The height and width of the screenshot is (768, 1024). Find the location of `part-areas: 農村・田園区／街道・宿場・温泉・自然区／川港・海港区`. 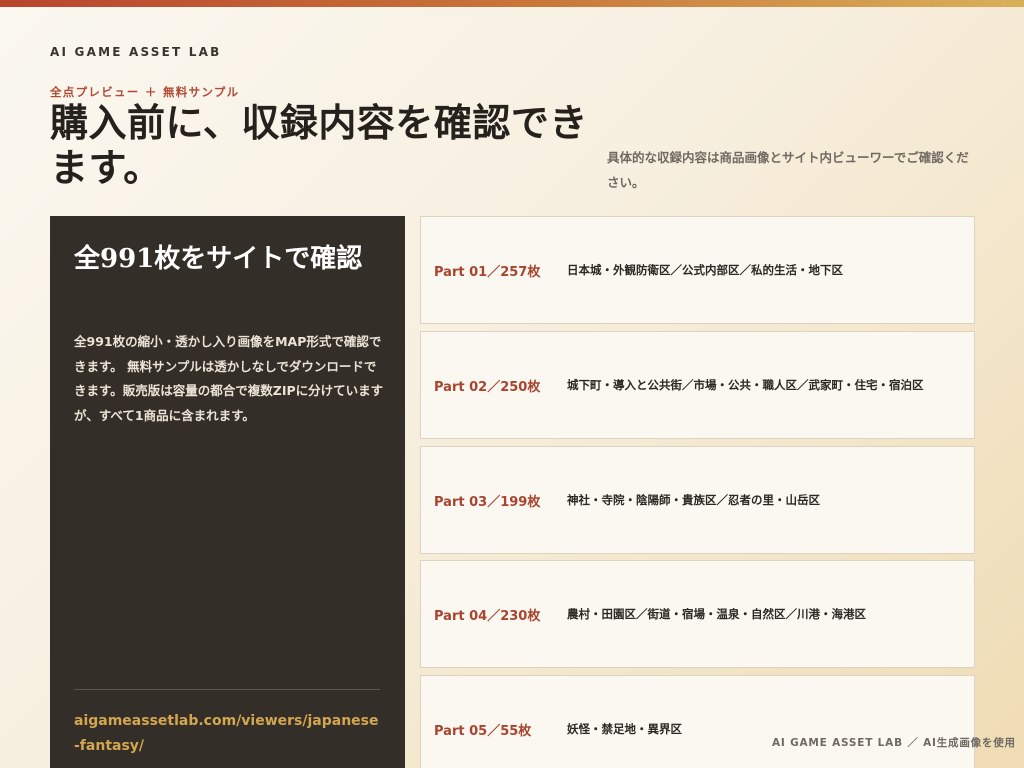

part-areas: 農村・田園区／街道・宿場・温泉・自然区／川港・海港区 is located at coordinates (716, 614).